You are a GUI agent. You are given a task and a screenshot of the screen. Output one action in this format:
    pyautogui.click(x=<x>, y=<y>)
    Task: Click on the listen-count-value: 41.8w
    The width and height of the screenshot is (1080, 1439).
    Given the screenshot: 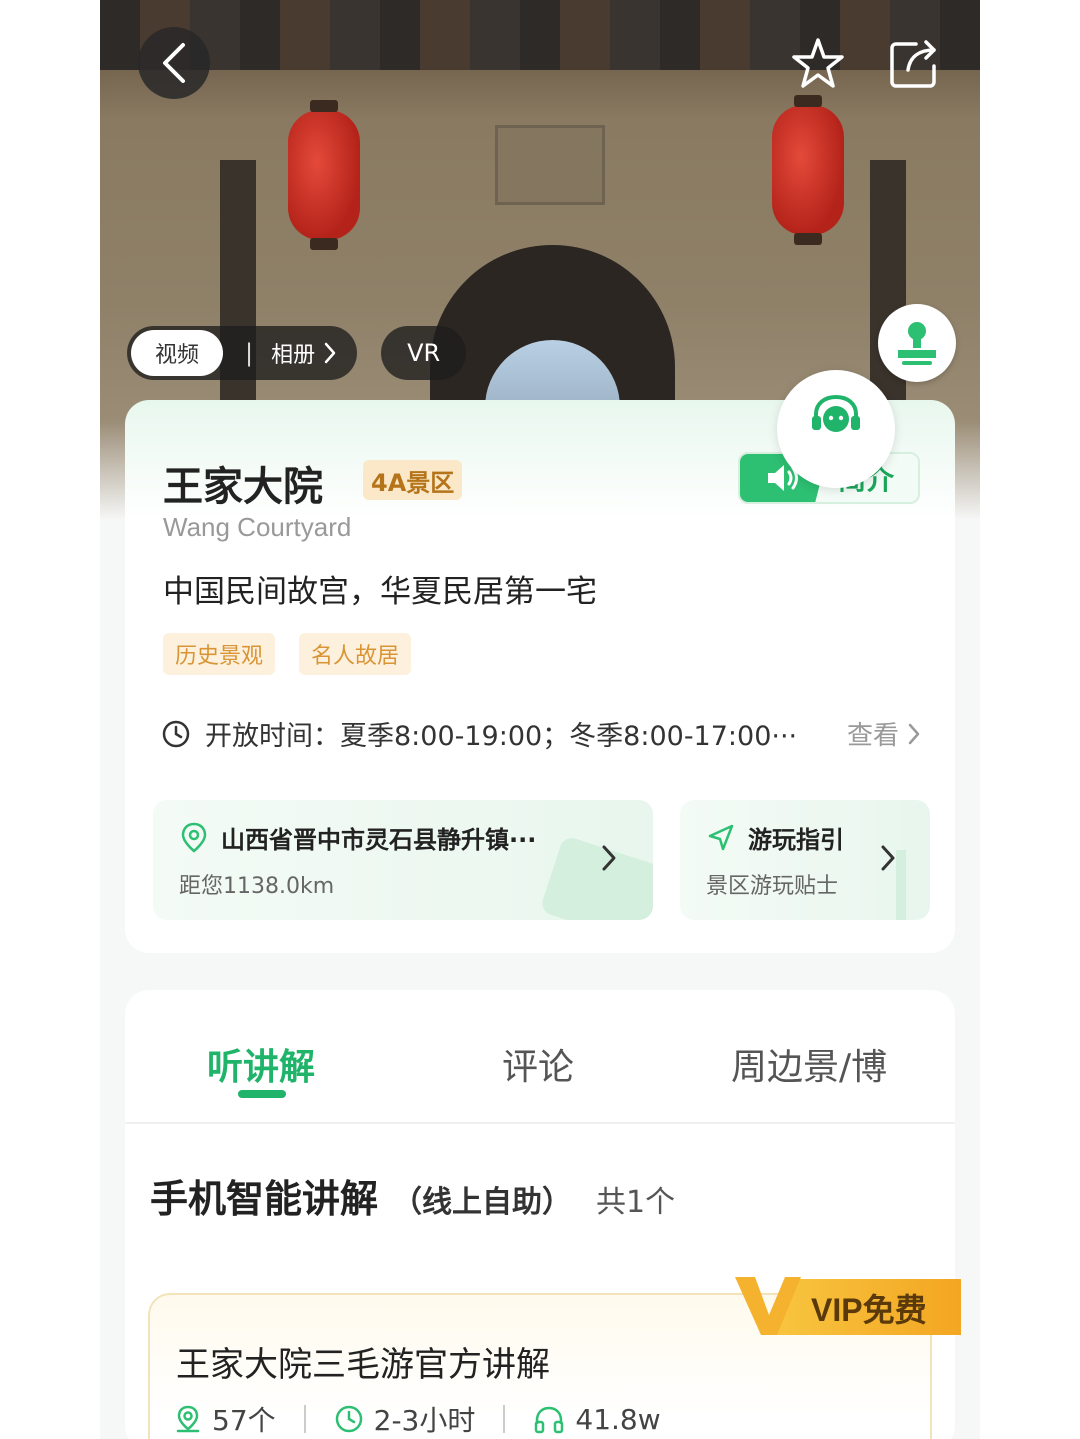 What is the action you would take?
    pyautogui.click(x=618, y=1419)
    